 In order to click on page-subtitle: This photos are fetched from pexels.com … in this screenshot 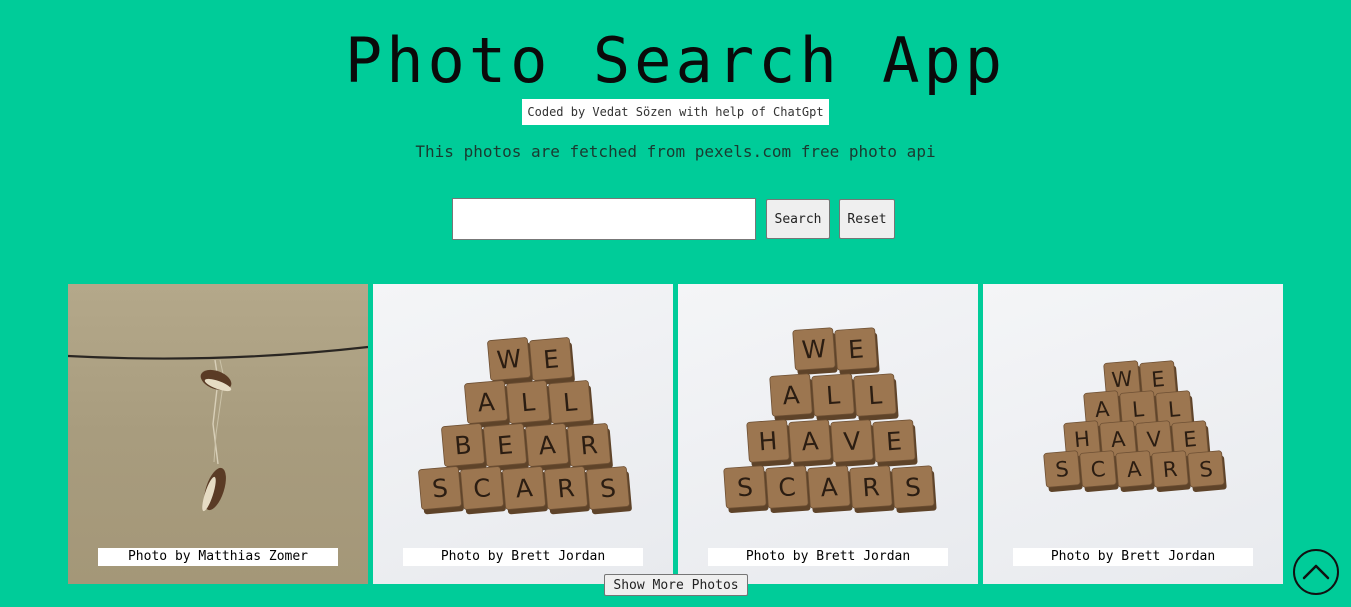, I will do `click(675, 151)`.